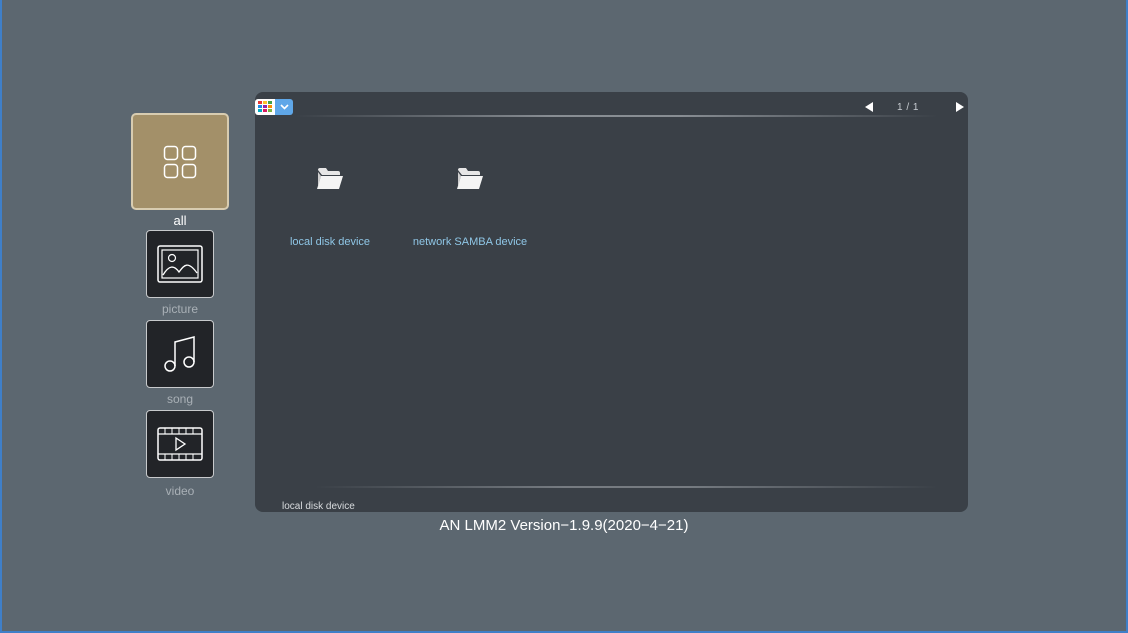 This screenshot has width=1128, height=633. What do you see at coordinates (330, 207) in the screenshot?
I see `file-item-local-disk: local disk device` at bounding box center [330, 207].